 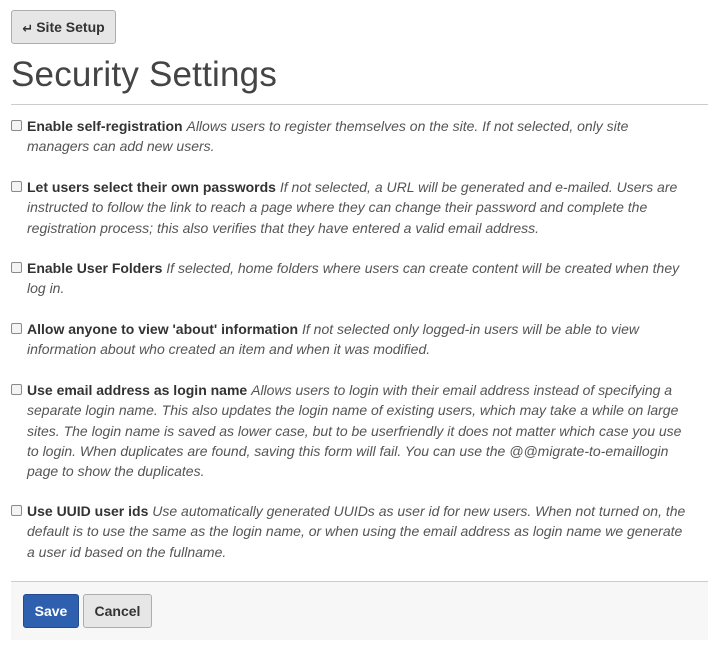 I want to click on enable-self-registration-label: Enable self-registration, so click(x=105, y=126).